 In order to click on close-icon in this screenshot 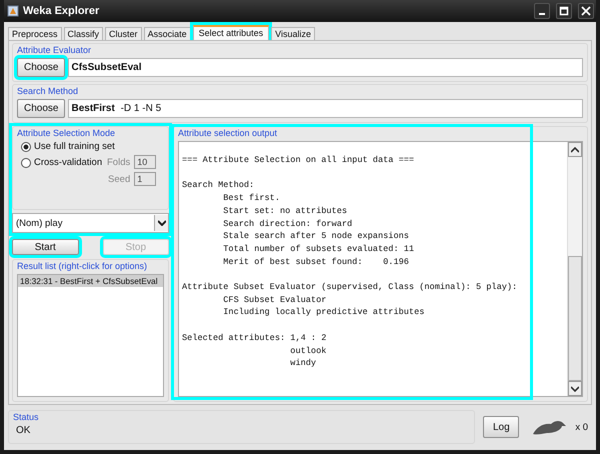, I will do `click(586, 11)`.